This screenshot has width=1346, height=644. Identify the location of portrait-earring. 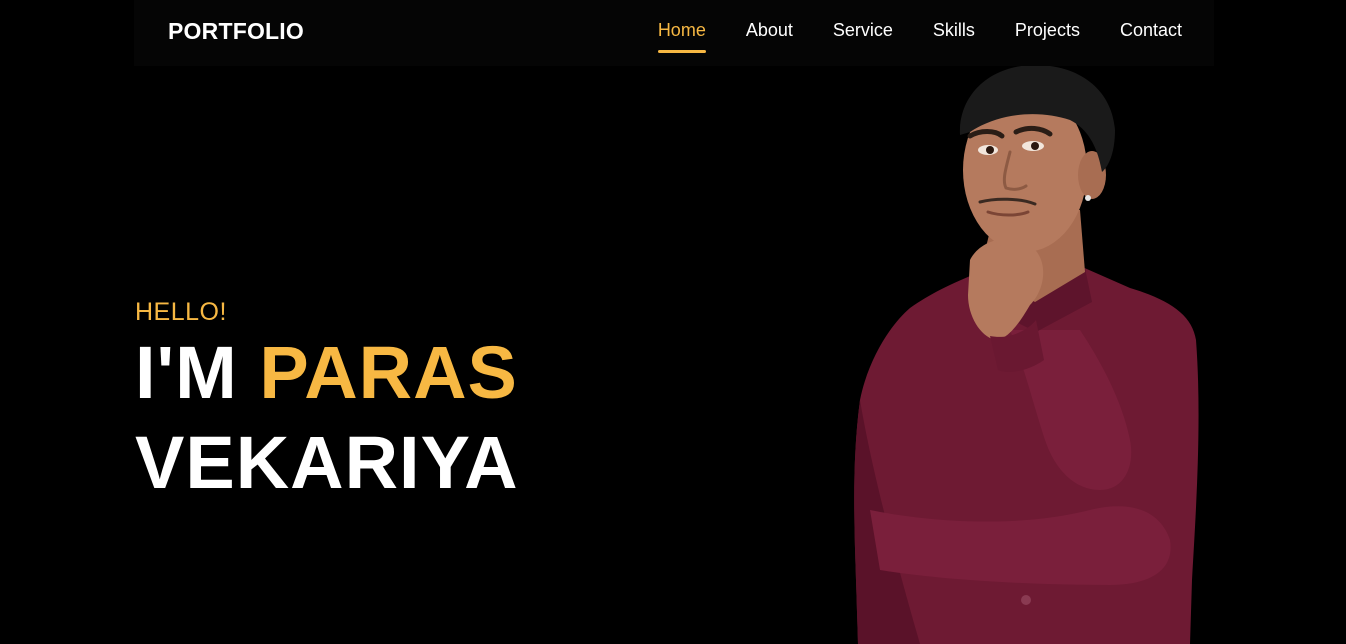
(1088, 198).